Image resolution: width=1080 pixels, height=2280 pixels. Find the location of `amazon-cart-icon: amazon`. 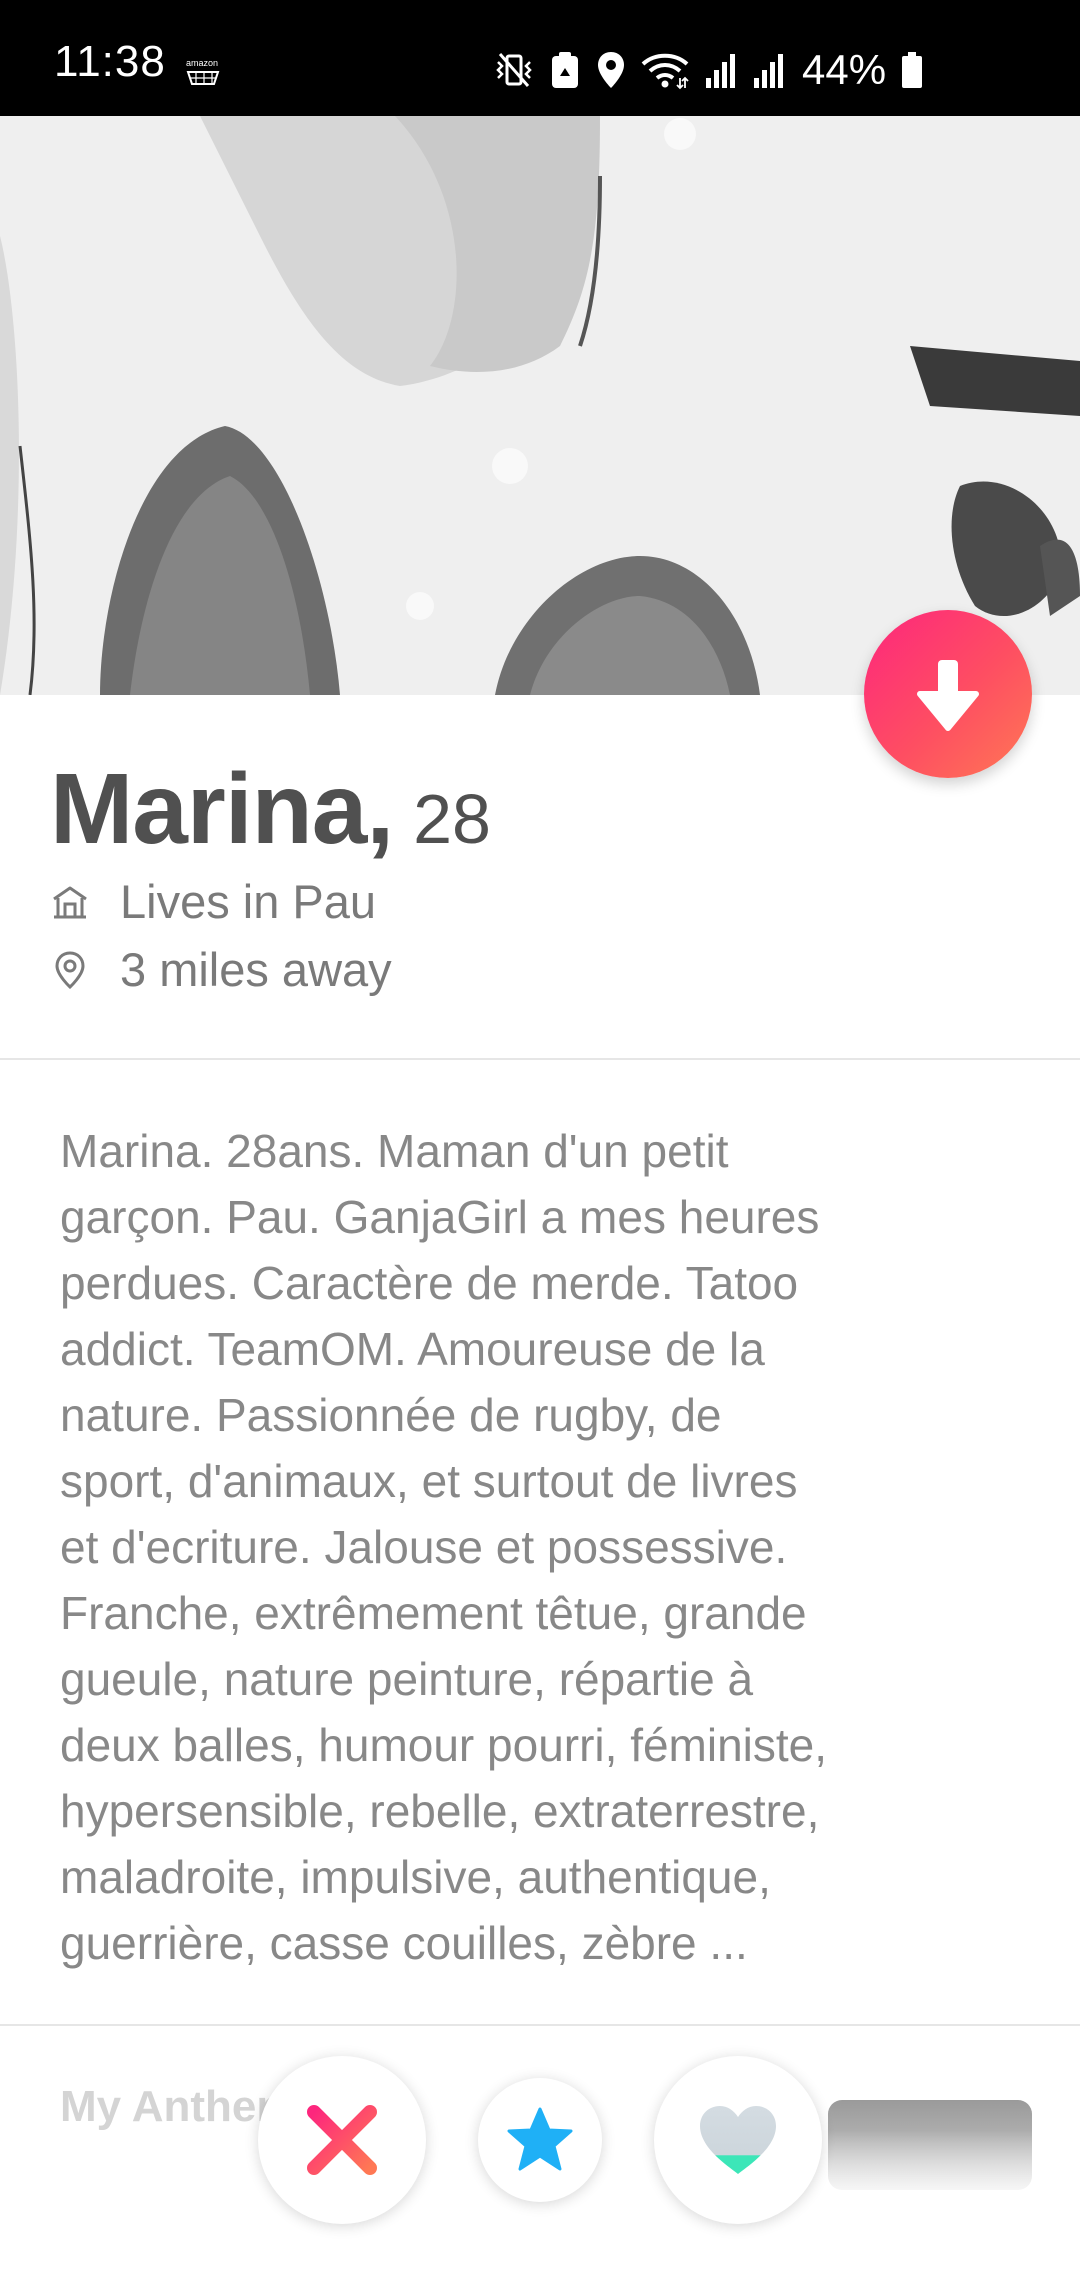

amazon-cart-icon: amazon is located at coordinates (204, 76).